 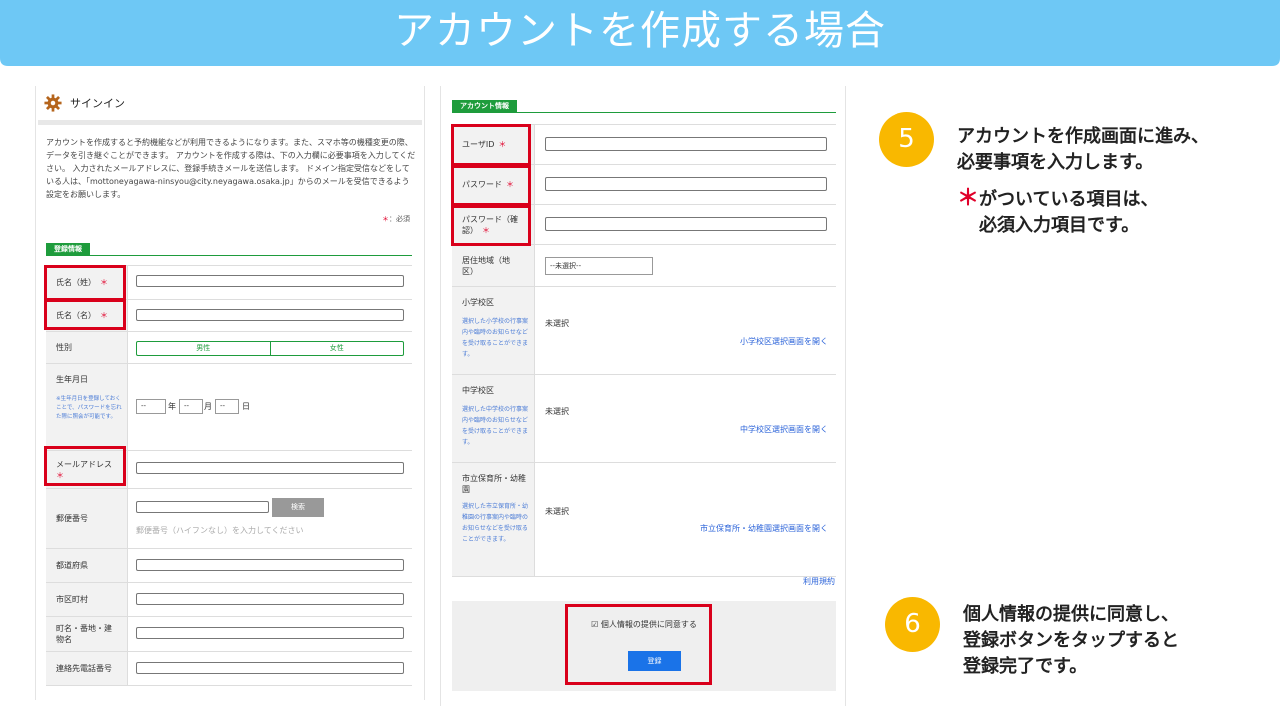 What do you see at coordinates (151, 406) in the screenshot?
I see `birth-year-select: --` at bounding box center [151, 406].